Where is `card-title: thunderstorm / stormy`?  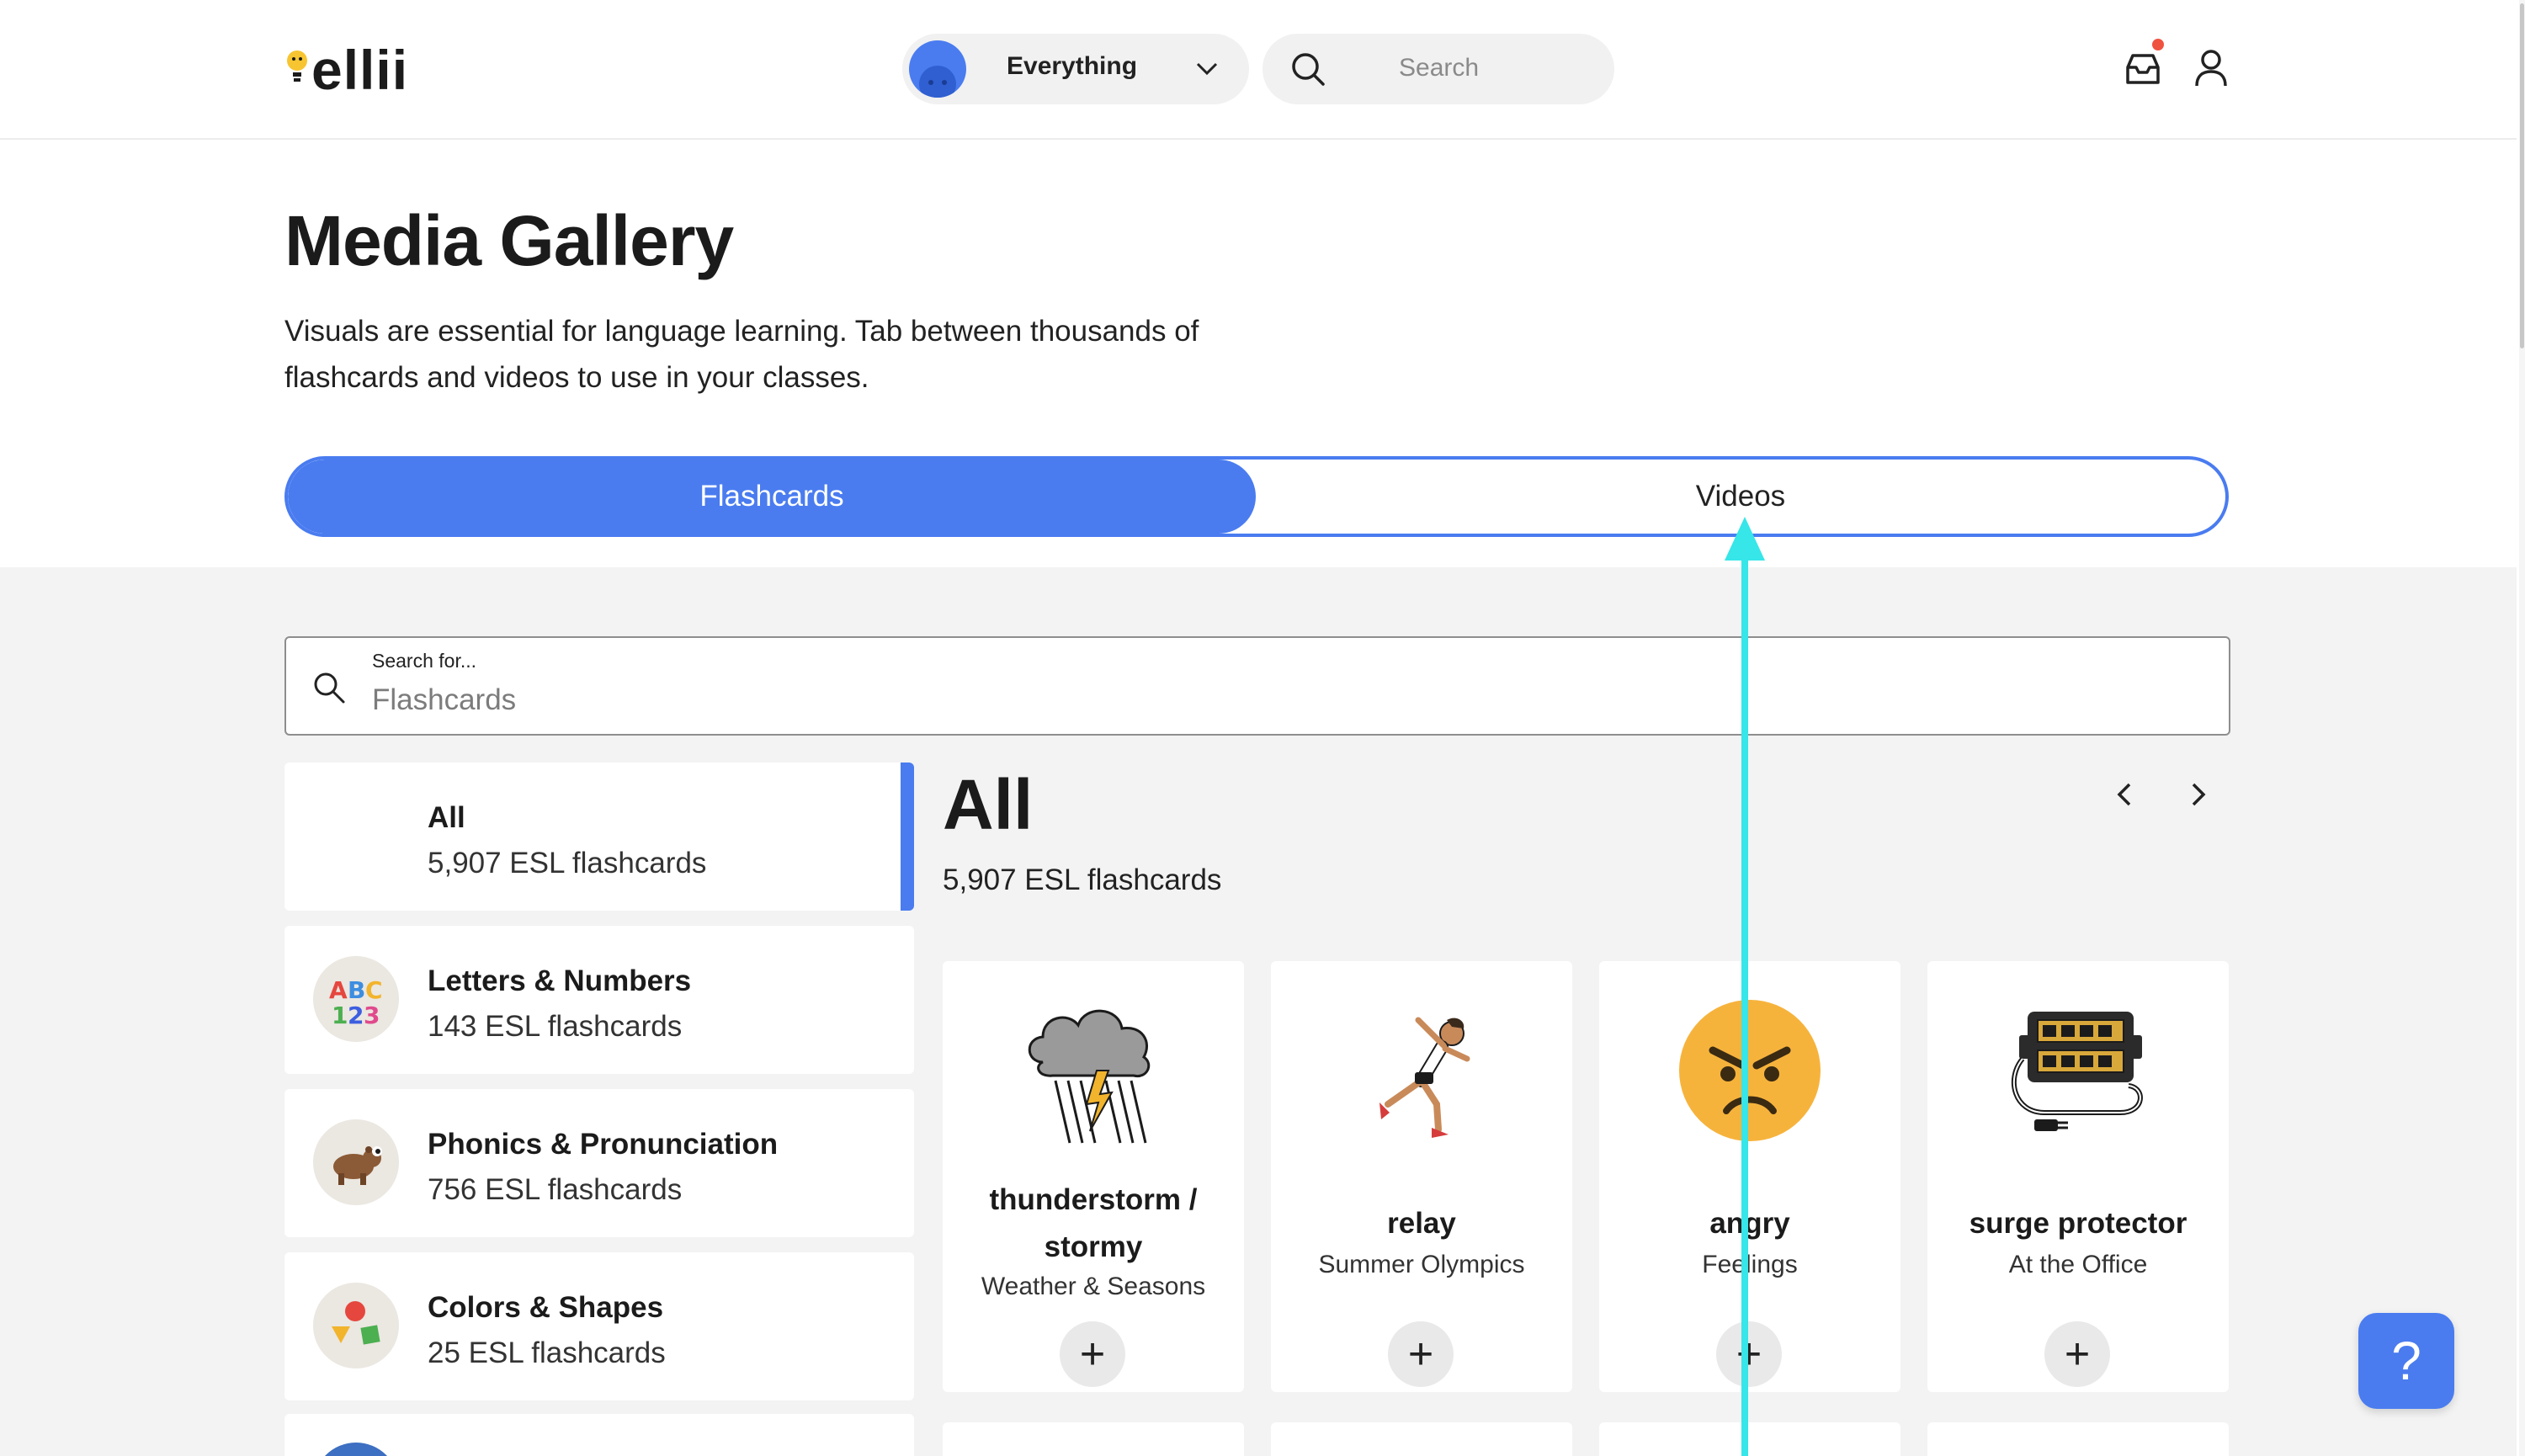 card-title: thunderstorm / stormy is located at coordinates (1093, 1223).